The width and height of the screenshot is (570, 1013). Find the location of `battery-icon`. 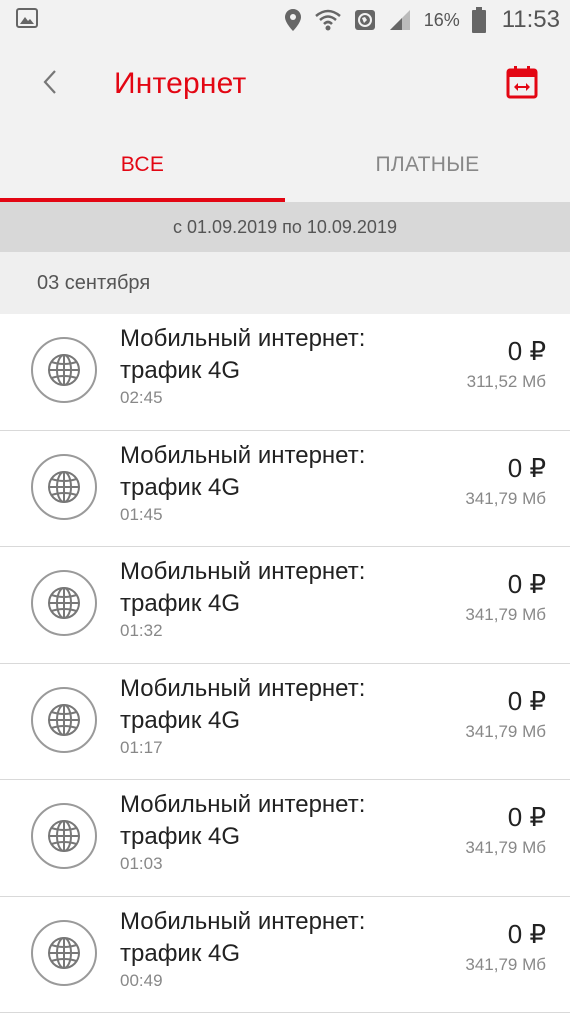

battery-icon is located at coordinates (478, 20).